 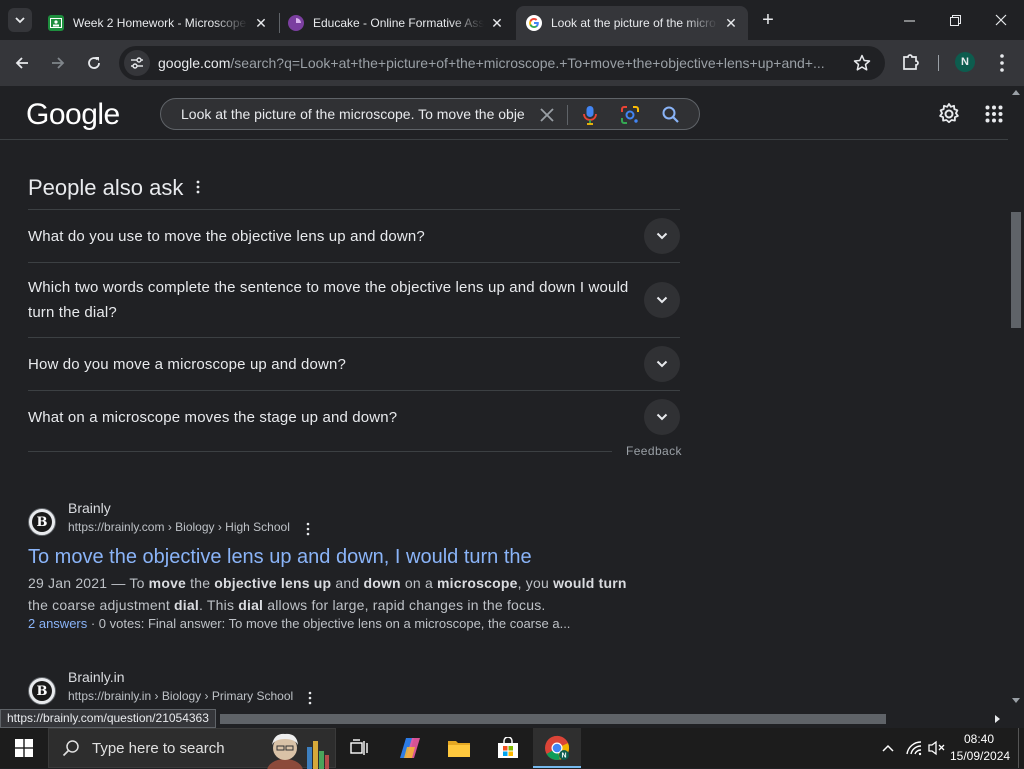 What do you see at coordinates (547, 115) in the screenshot?
I see `clear-search-icon` at bounding box center [547, 115].